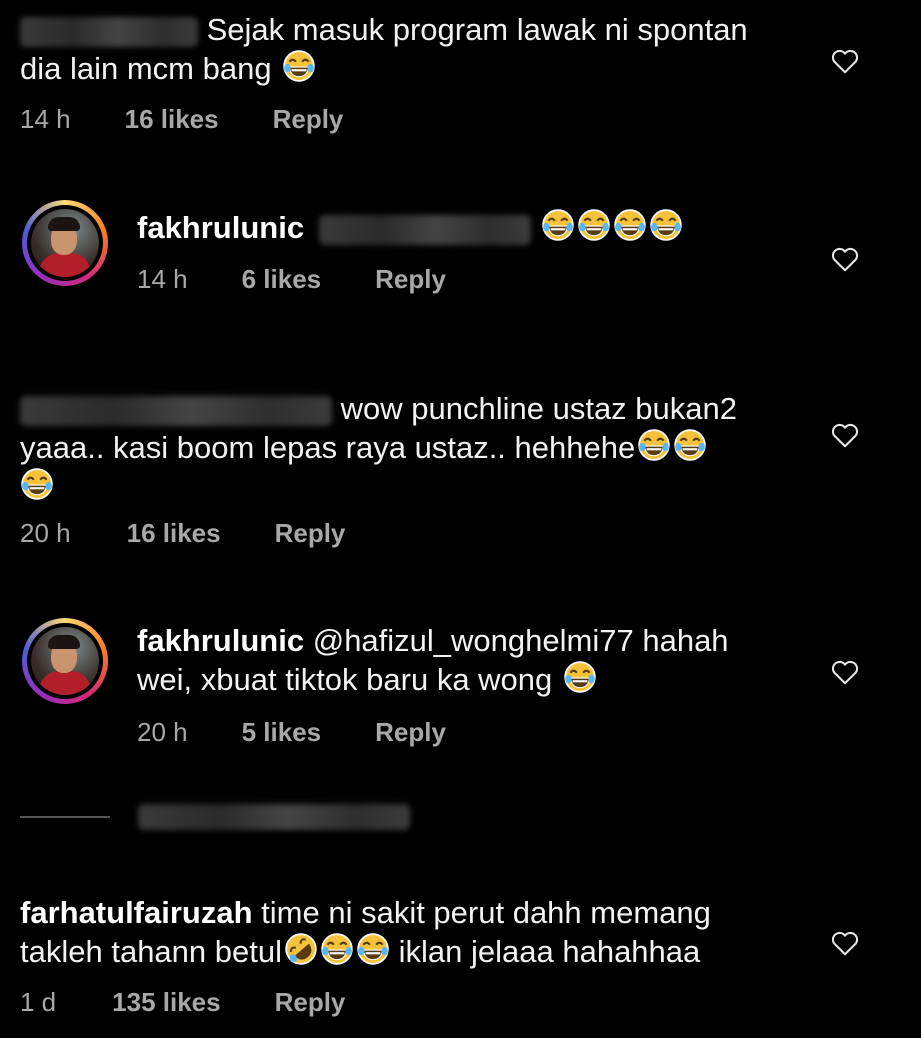  Describe the element at coordinates (136, 912) in the screenshot. I see `comment-username: farhatulfairuzah` at that location.